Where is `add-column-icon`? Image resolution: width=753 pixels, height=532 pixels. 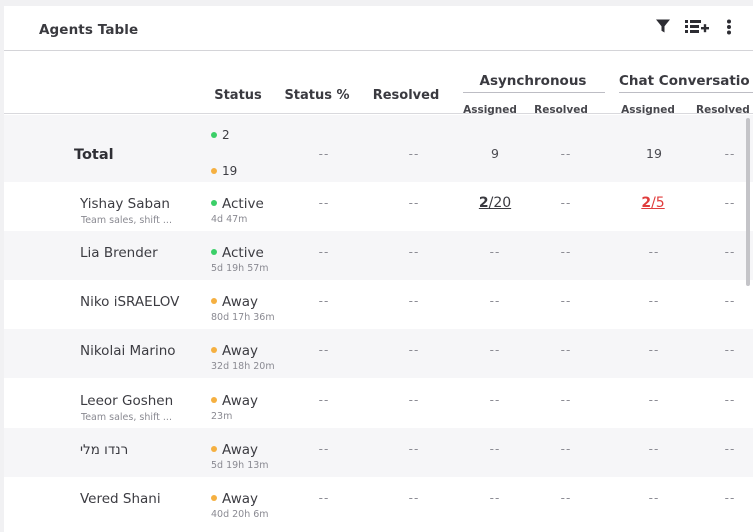
add-column-icon is located at coordinates (697, 26).